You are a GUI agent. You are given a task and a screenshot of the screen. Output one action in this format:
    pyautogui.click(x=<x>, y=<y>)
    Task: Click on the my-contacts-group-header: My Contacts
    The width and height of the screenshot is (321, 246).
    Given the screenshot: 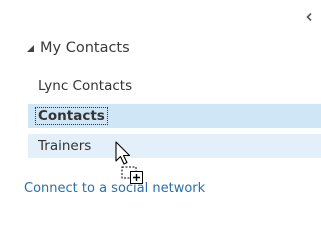 What is the action you would take?
    pyautogui.click(x=78, y=48)
    